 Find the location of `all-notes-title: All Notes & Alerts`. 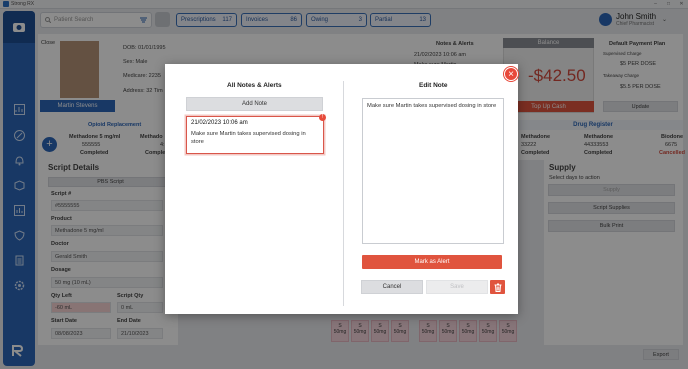

all-notes-title: All Notes & Alerts is located at coordinates (254, 85).